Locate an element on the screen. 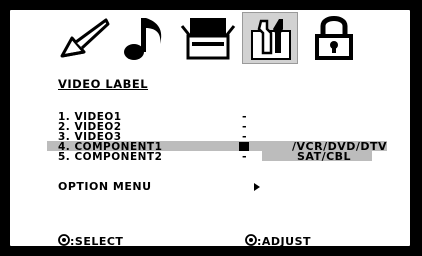  tab-input is located at coordinates (208, 38).